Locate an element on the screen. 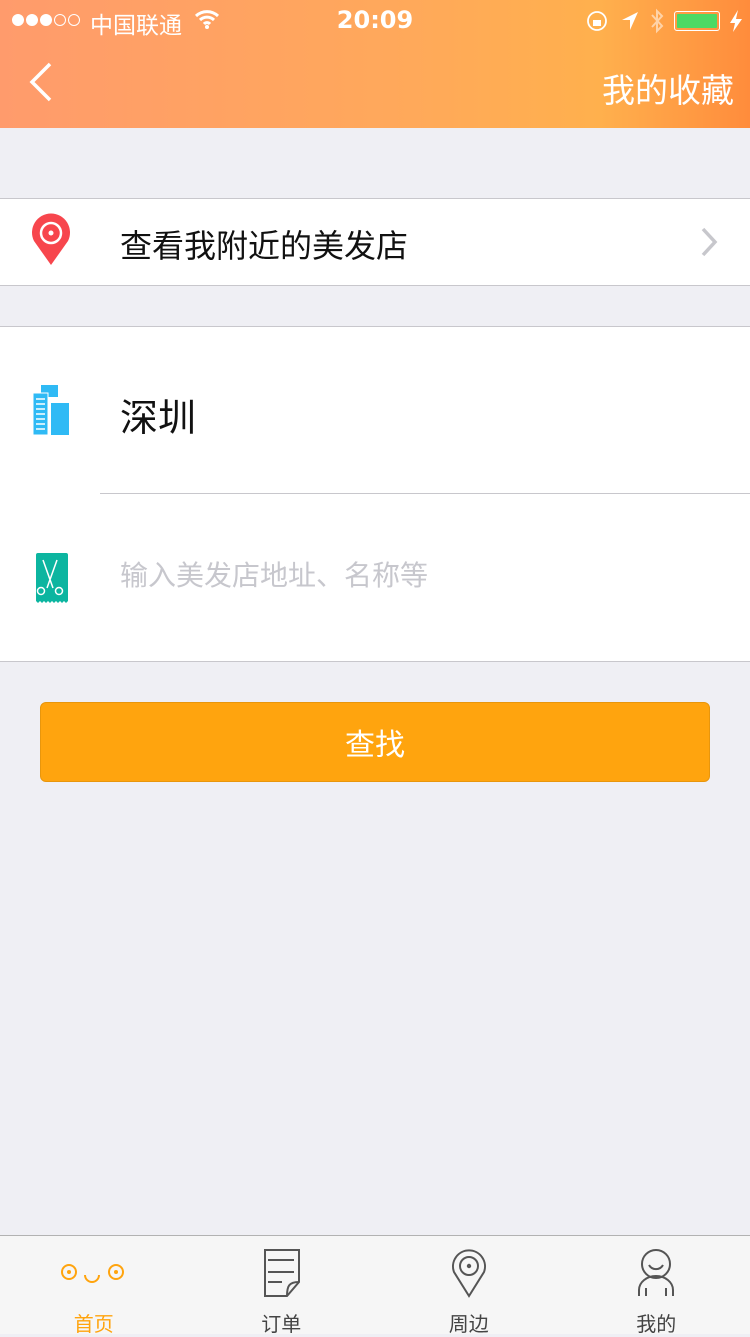 This screenshot has height=1337, width=750. city-value: 深圳 is located at coordinates (158, 414).